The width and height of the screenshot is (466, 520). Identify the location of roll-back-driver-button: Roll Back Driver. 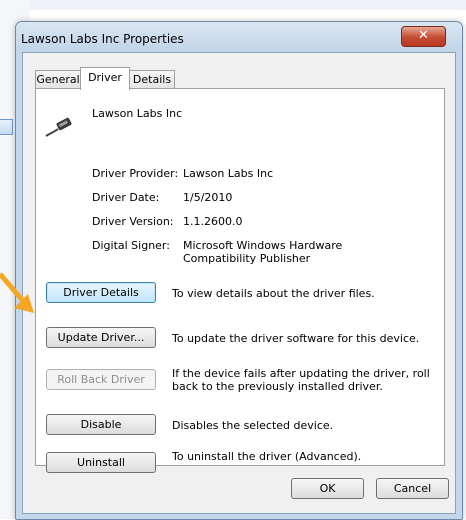
(101, 379).